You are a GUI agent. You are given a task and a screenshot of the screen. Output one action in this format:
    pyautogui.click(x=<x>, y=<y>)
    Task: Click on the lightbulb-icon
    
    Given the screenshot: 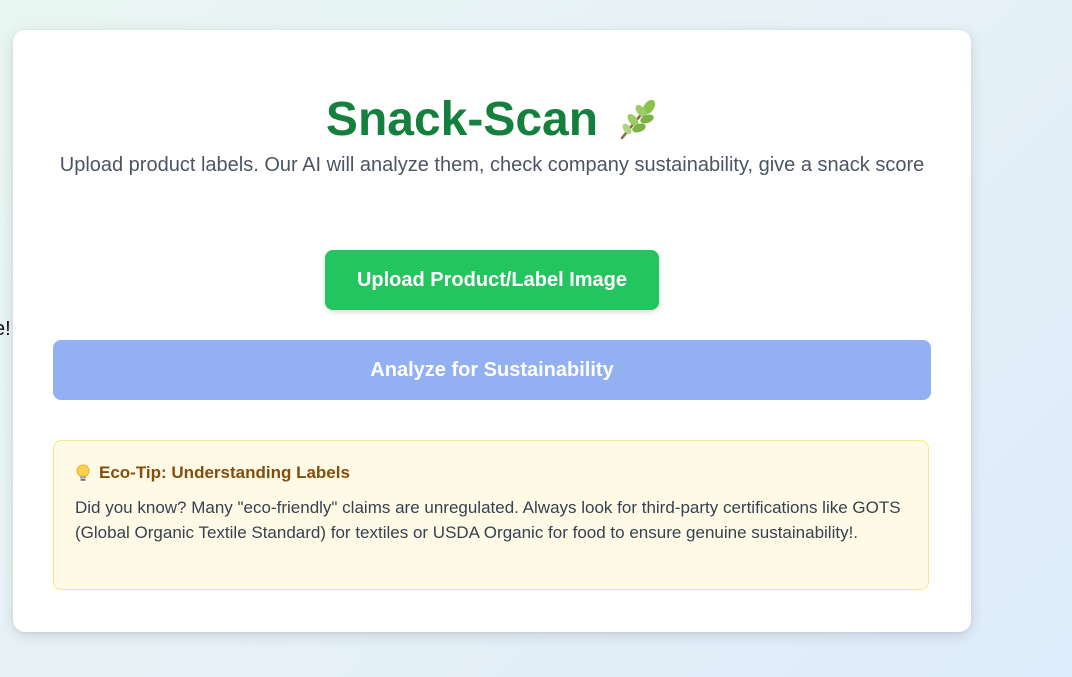 What is the action you would take?
    pyautogui.click(x=83, y=473)
    